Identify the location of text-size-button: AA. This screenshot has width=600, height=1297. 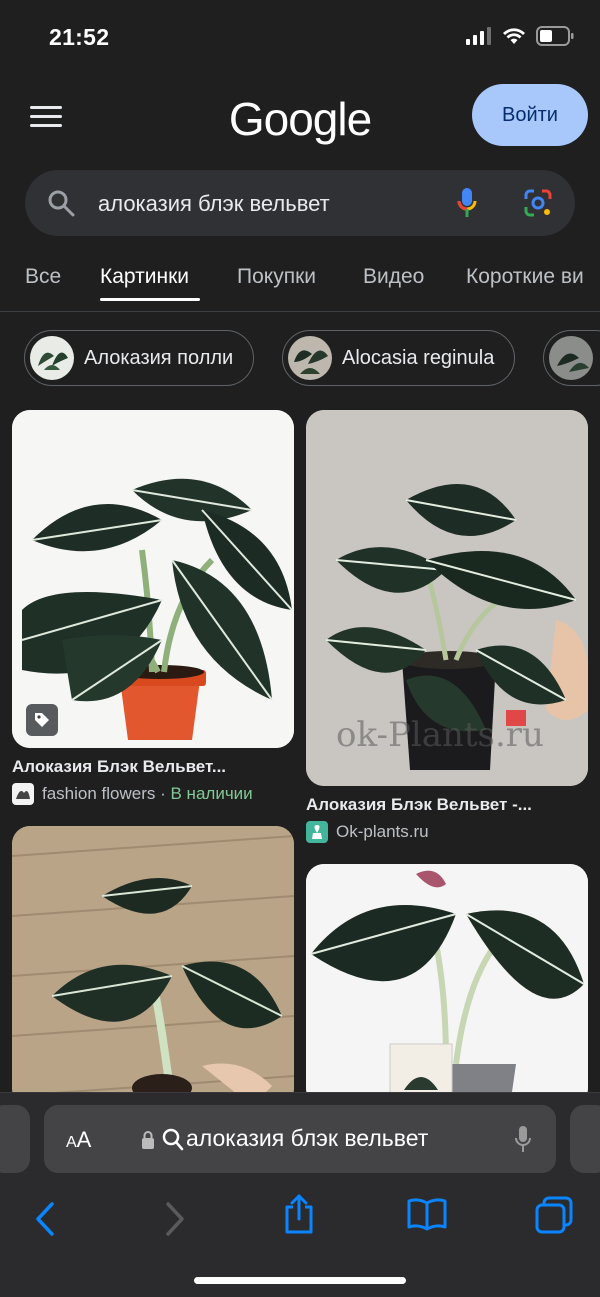
(78, 1140).